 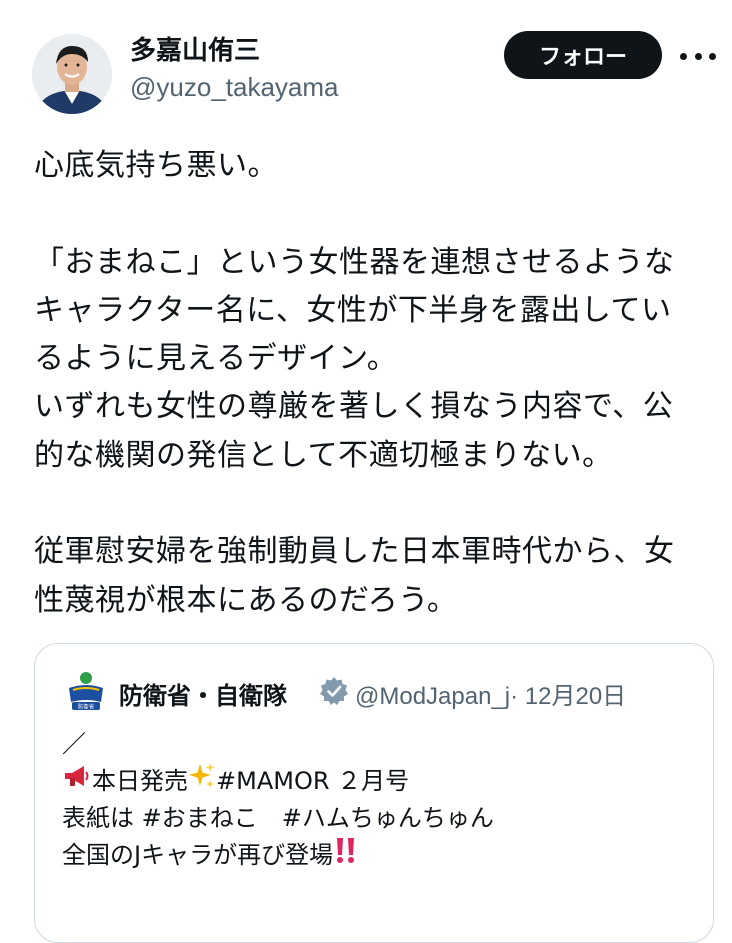 I want to click on quoted-author-name: 防衛省・自衛隊, so click(x=217, y=693).